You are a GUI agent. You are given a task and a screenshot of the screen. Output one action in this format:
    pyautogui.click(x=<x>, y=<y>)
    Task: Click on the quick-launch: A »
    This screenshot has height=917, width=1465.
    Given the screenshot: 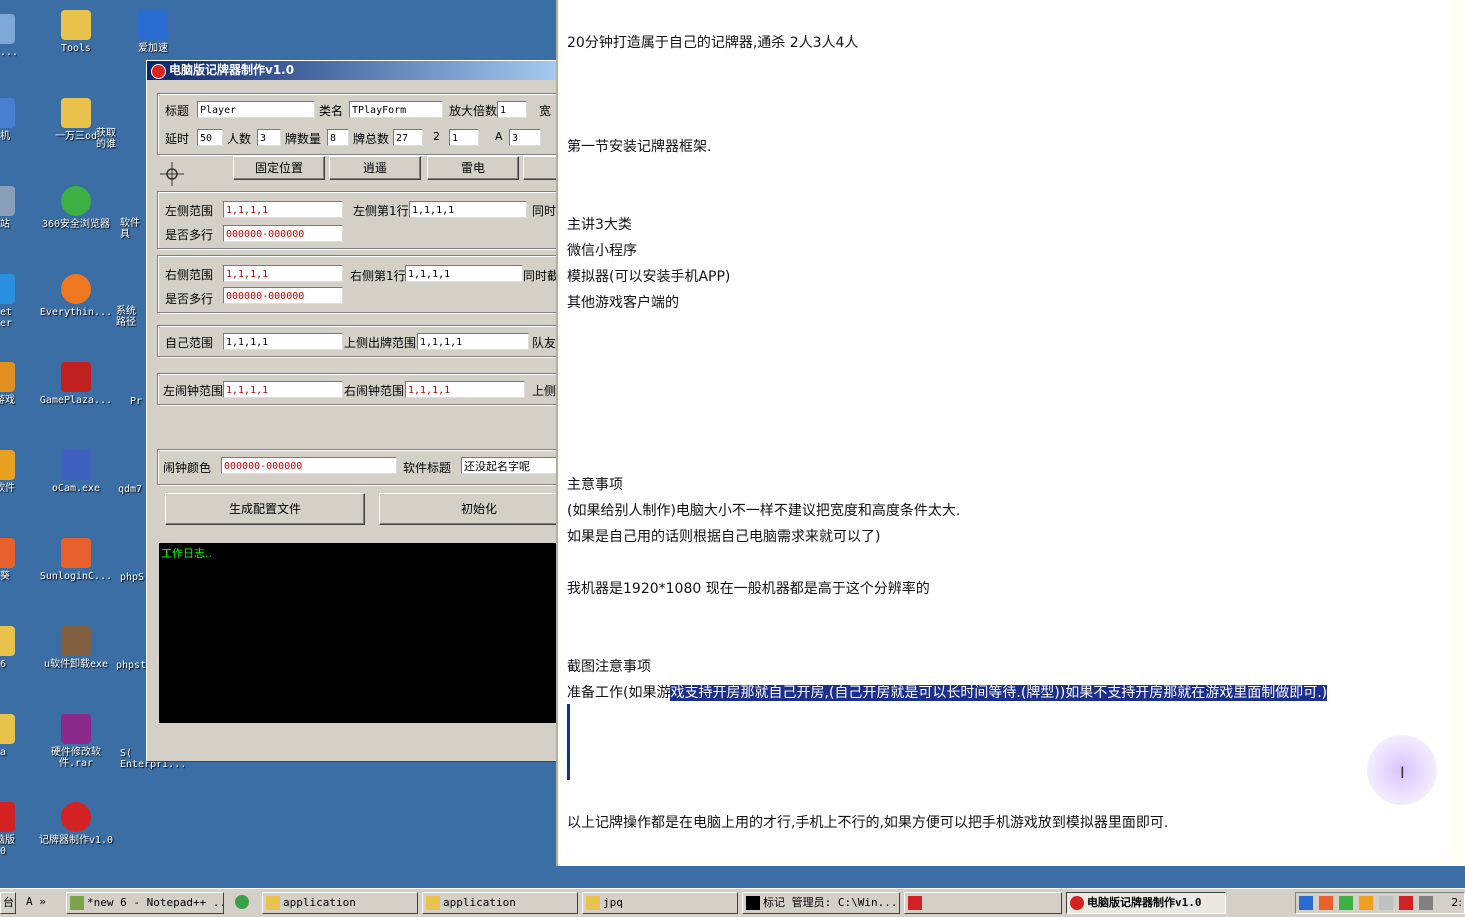 What is the action you would take?
    pyautogui.click(x=42, y=903)
    